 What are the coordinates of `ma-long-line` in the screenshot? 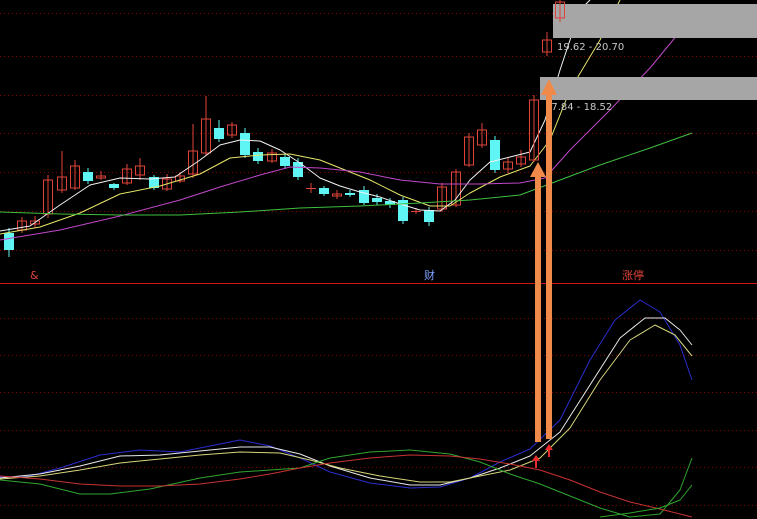 It's located at (346, 174).